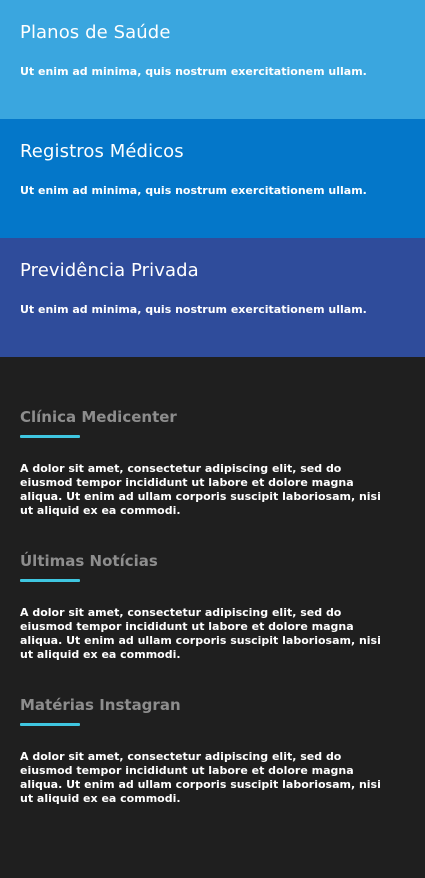 This screenshot has height=878, width=425. I want to click on card-title: Previdência Privada, so click(109, 270).